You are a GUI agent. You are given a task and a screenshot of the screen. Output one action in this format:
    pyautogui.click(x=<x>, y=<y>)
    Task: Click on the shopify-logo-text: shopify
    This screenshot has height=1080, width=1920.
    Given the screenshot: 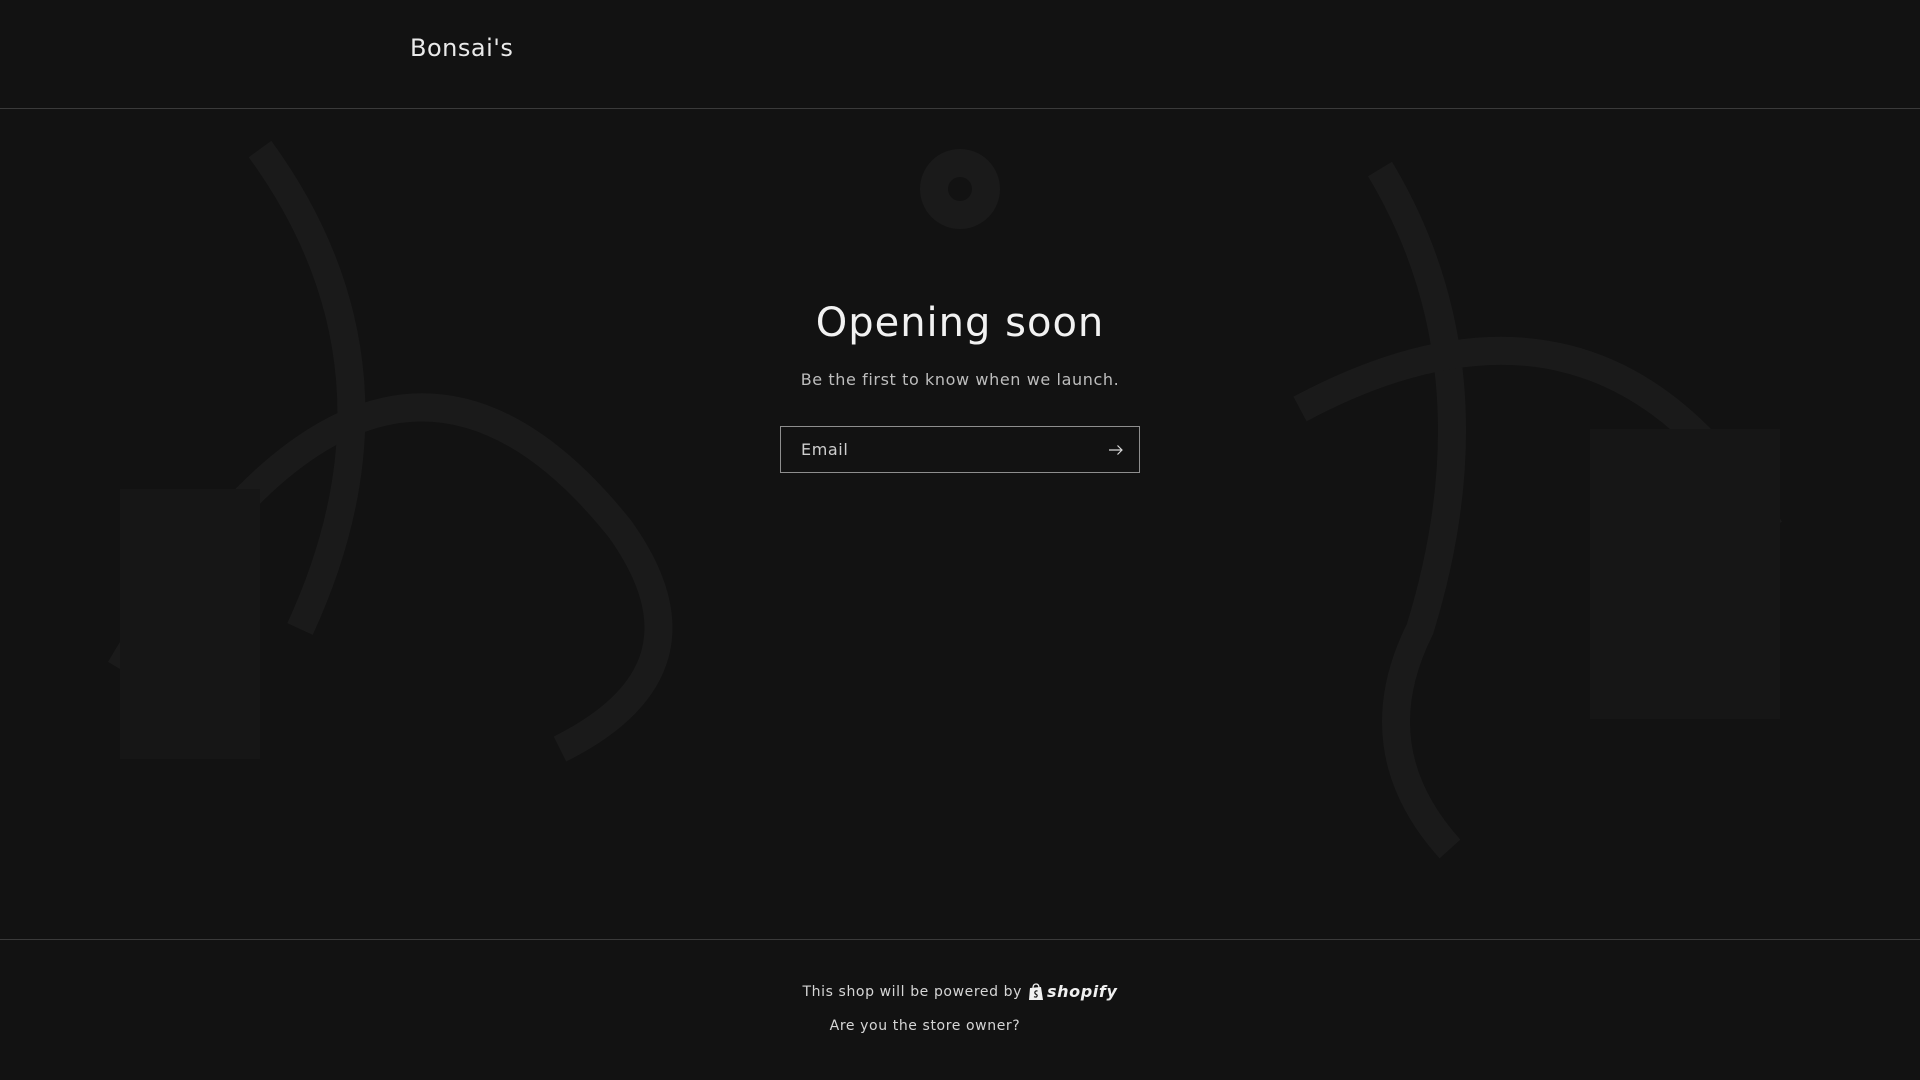 What is the action you would take?
    pyautogui.click(x=1082, y=991)
    